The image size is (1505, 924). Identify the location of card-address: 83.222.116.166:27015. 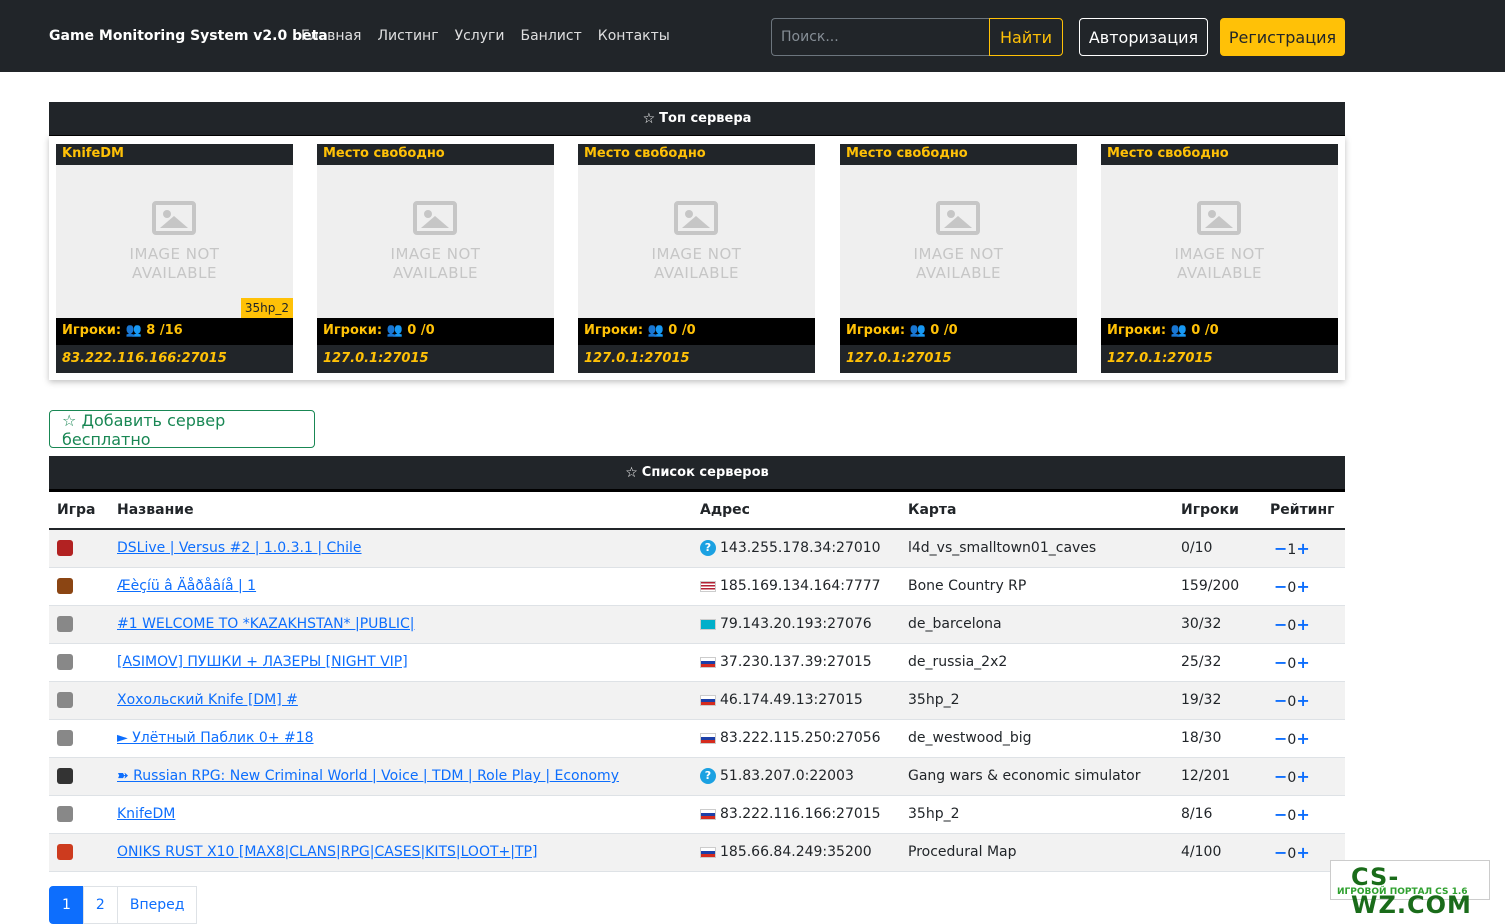
(174, 359).